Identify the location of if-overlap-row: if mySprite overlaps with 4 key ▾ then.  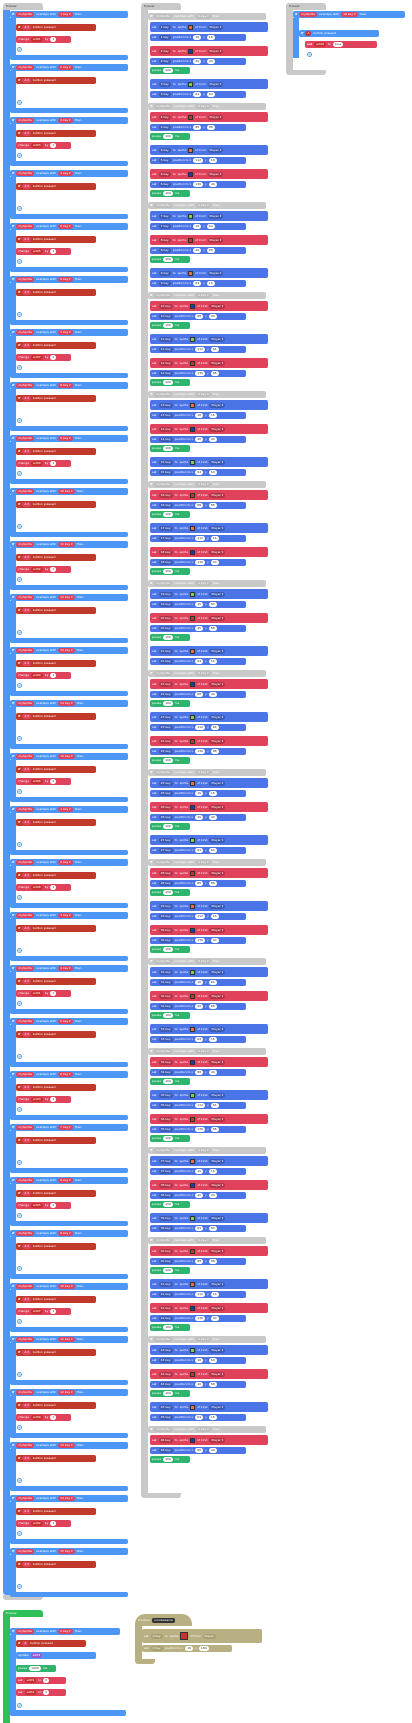
(69, 968).